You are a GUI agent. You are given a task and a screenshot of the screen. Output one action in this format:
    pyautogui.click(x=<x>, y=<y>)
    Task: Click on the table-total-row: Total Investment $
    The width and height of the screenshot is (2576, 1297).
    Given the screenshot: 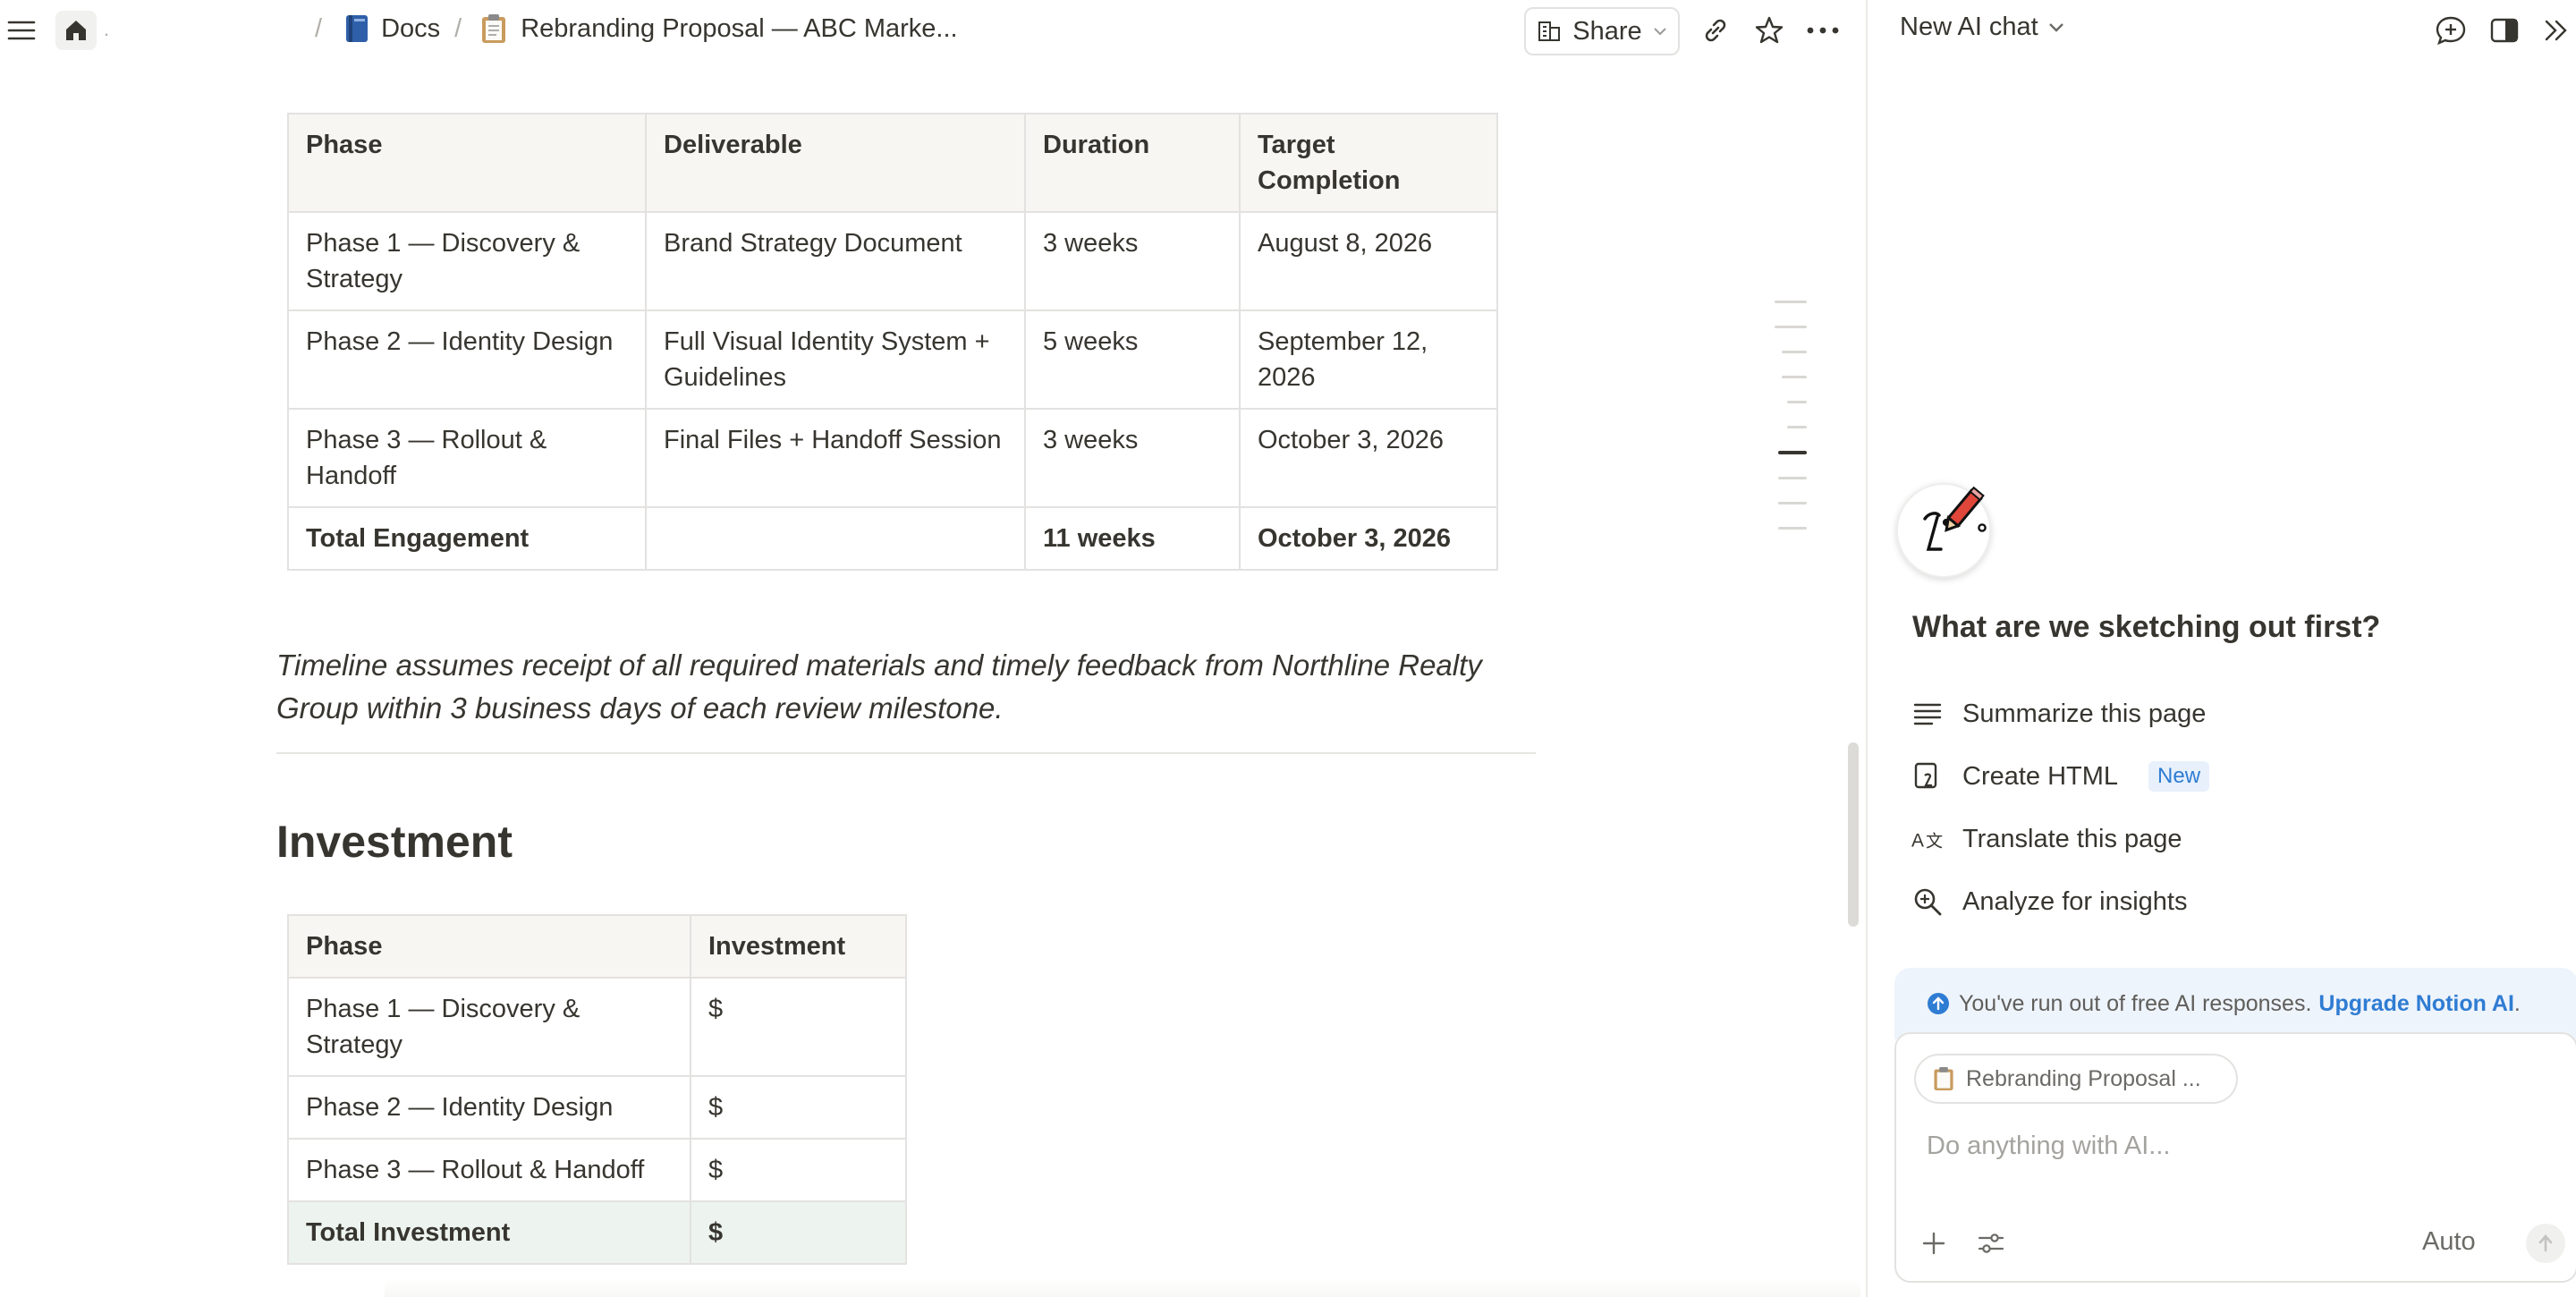 What is the action you would take?
    pyautogui.click(x=597, y=1232)
    